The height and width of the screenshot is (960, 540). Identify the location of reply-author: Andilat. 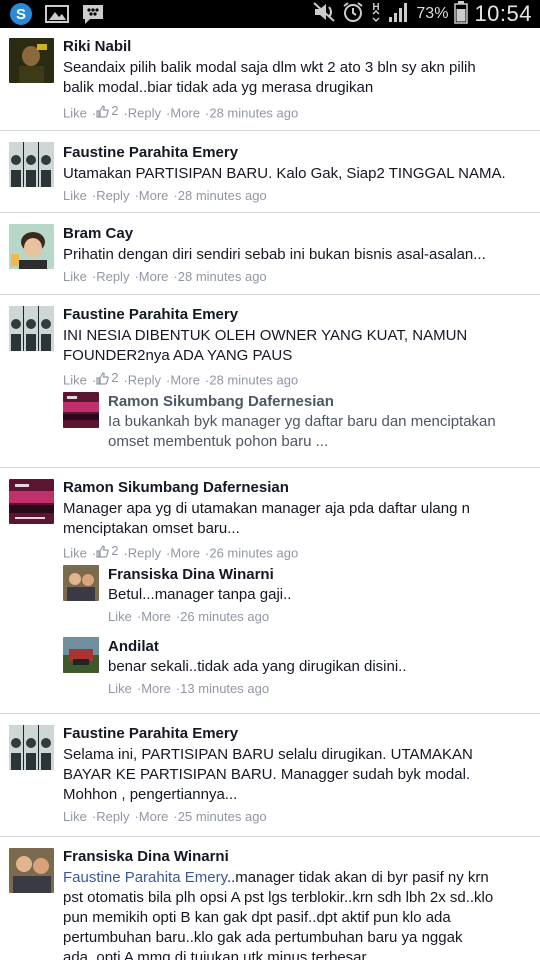
(320, 646).